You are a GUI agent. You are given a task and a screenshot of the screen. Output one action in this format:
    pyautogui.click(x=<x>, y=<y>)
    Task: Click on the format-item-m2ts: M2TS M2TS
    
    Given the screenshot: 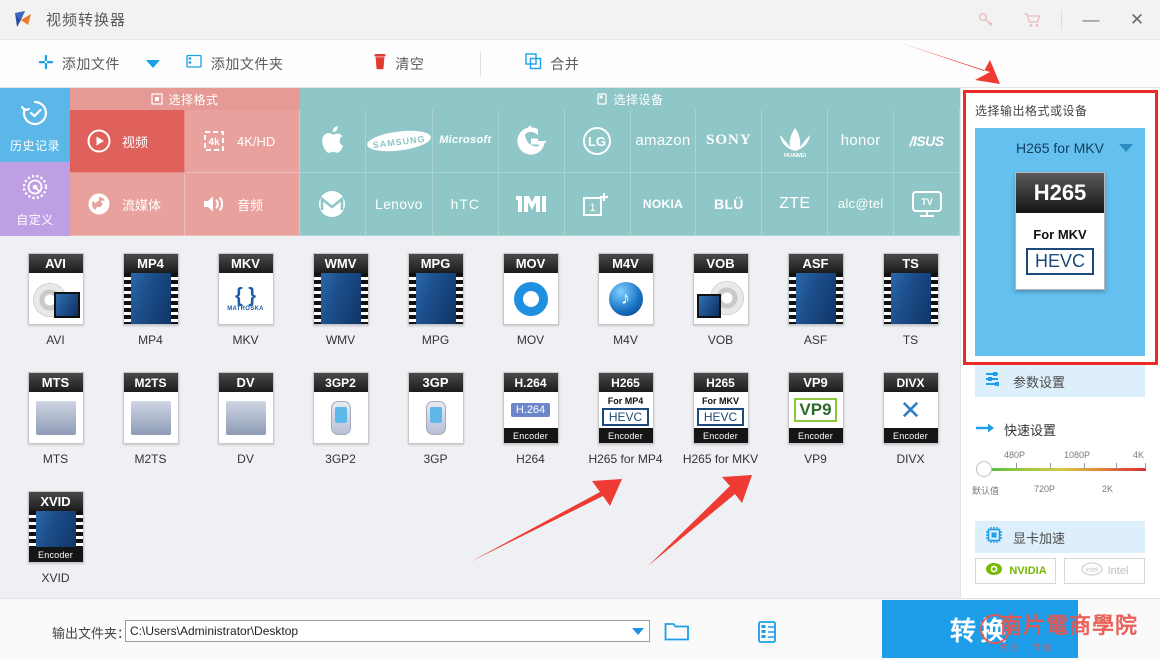 What is the action you would take?
    pyautogui.click(x=150, y=422)
    